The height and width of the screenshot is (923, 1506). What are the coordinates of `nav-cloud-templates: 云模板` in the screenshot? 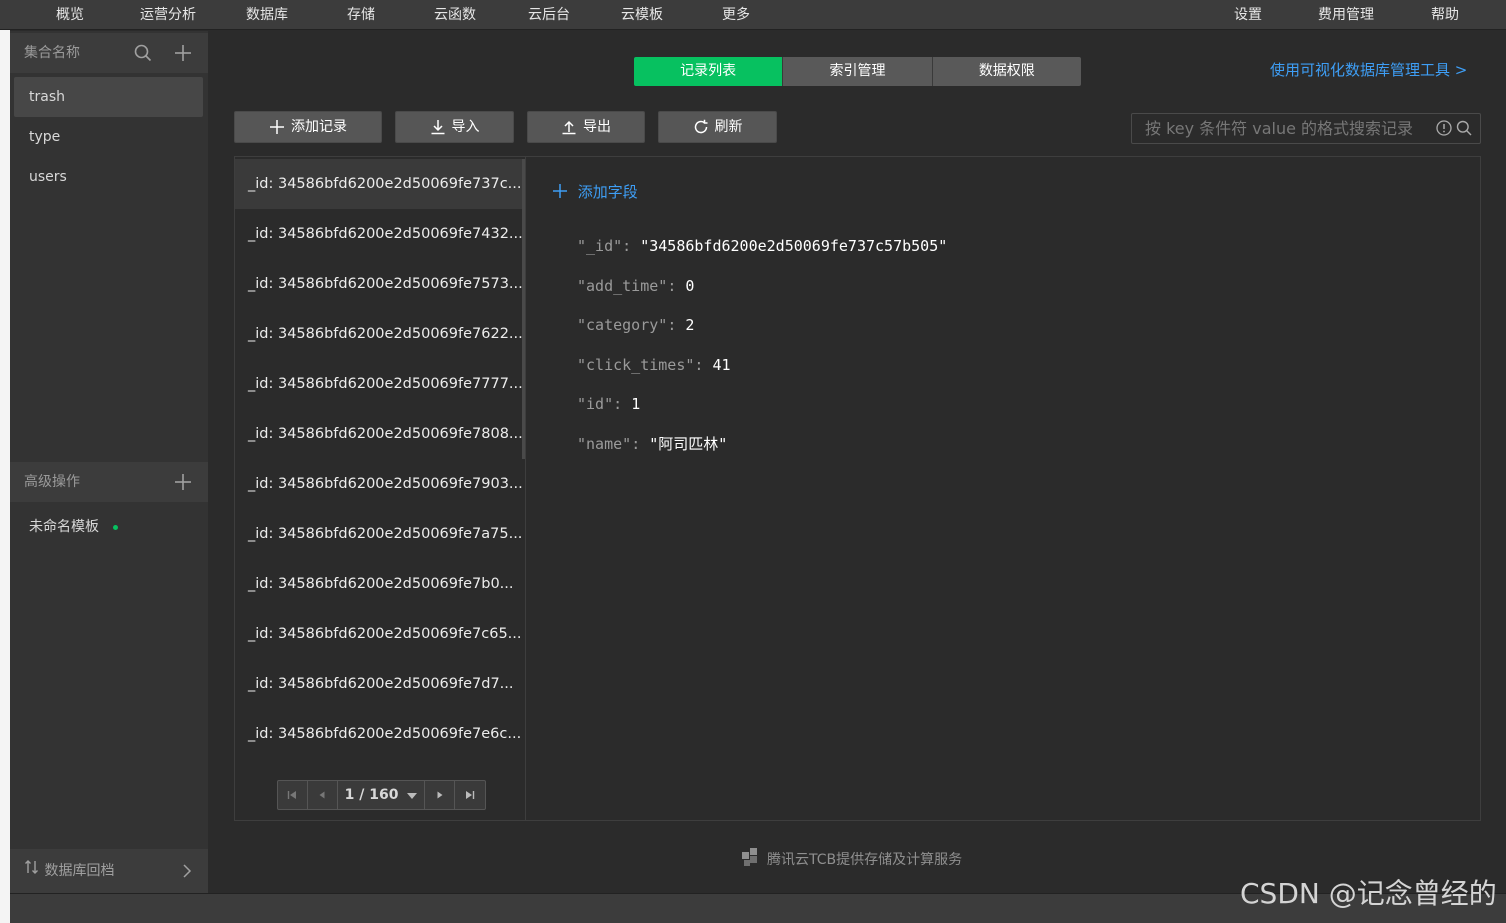 It's located at (642, 15).